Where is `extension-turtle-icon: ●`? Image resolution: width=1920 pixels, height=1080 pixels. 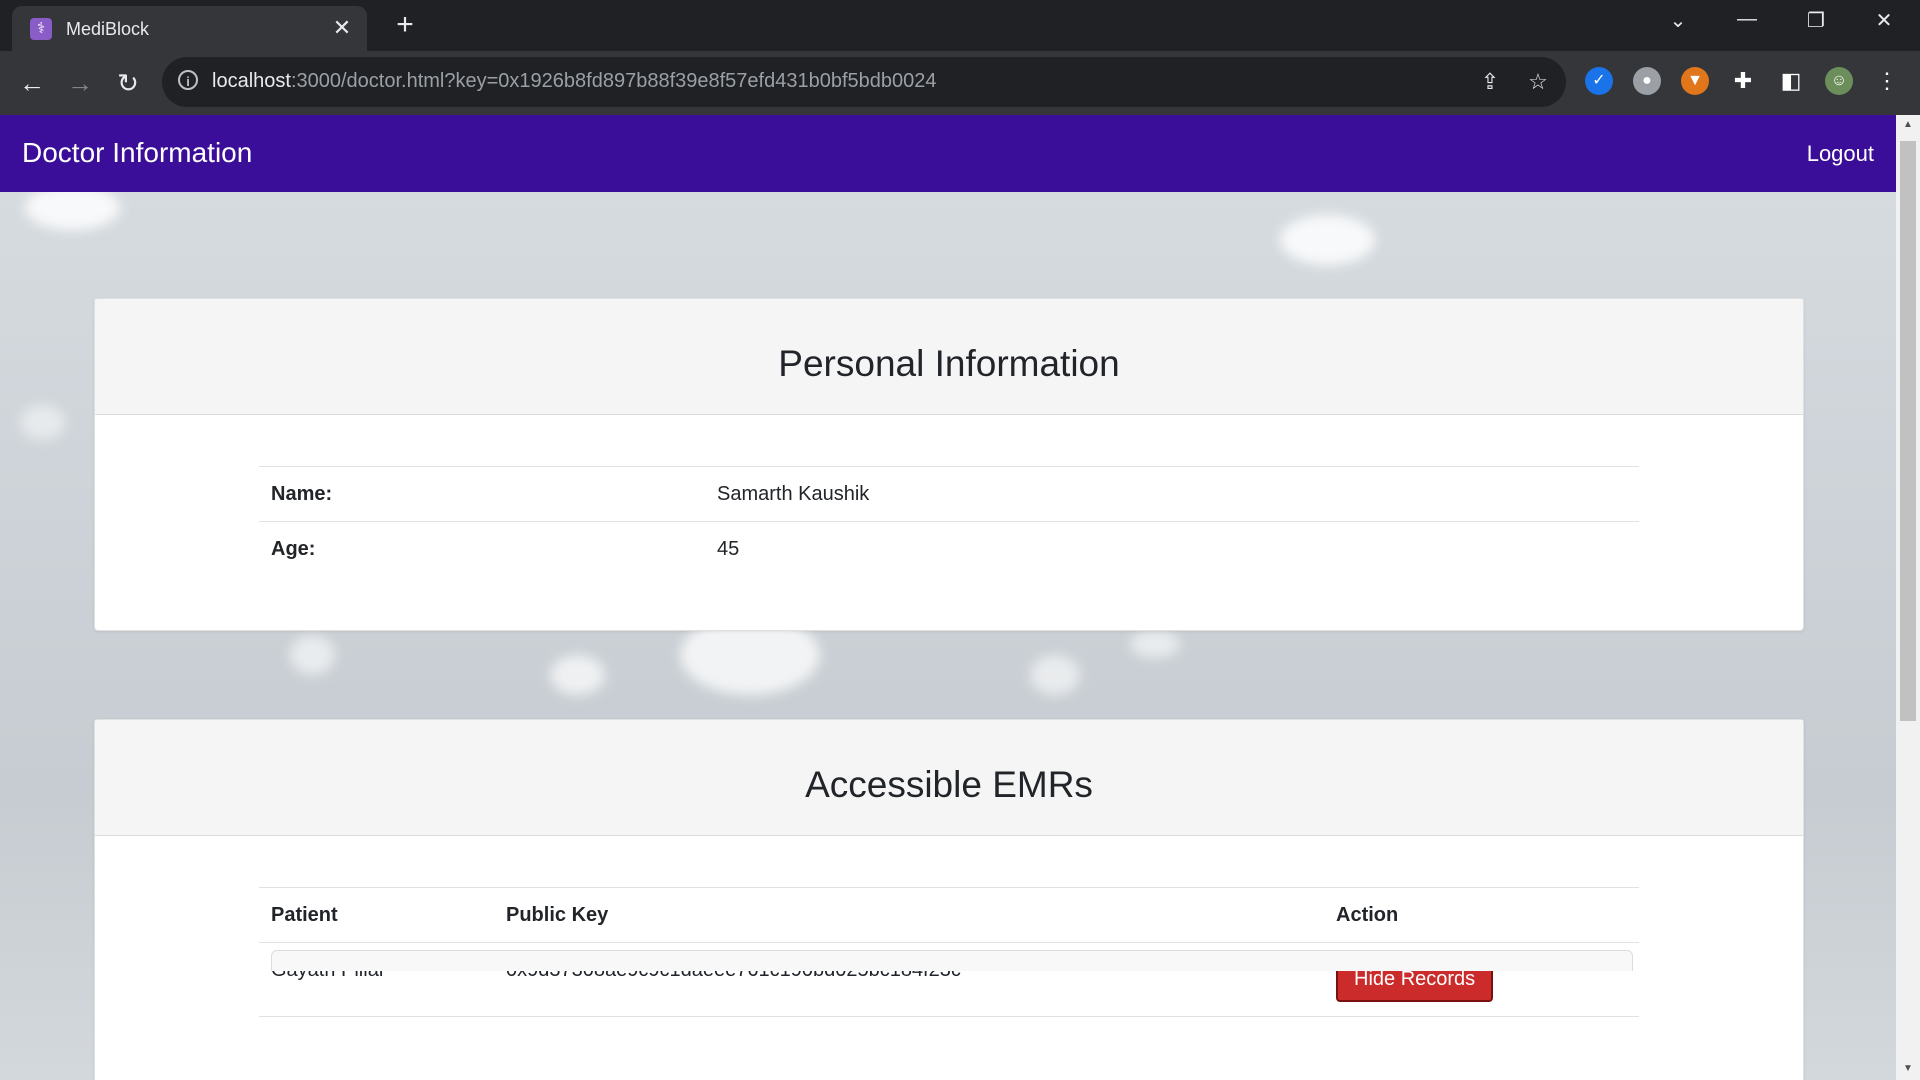
extension-turtle-icon: ● is located at coordinates (1647, 81).